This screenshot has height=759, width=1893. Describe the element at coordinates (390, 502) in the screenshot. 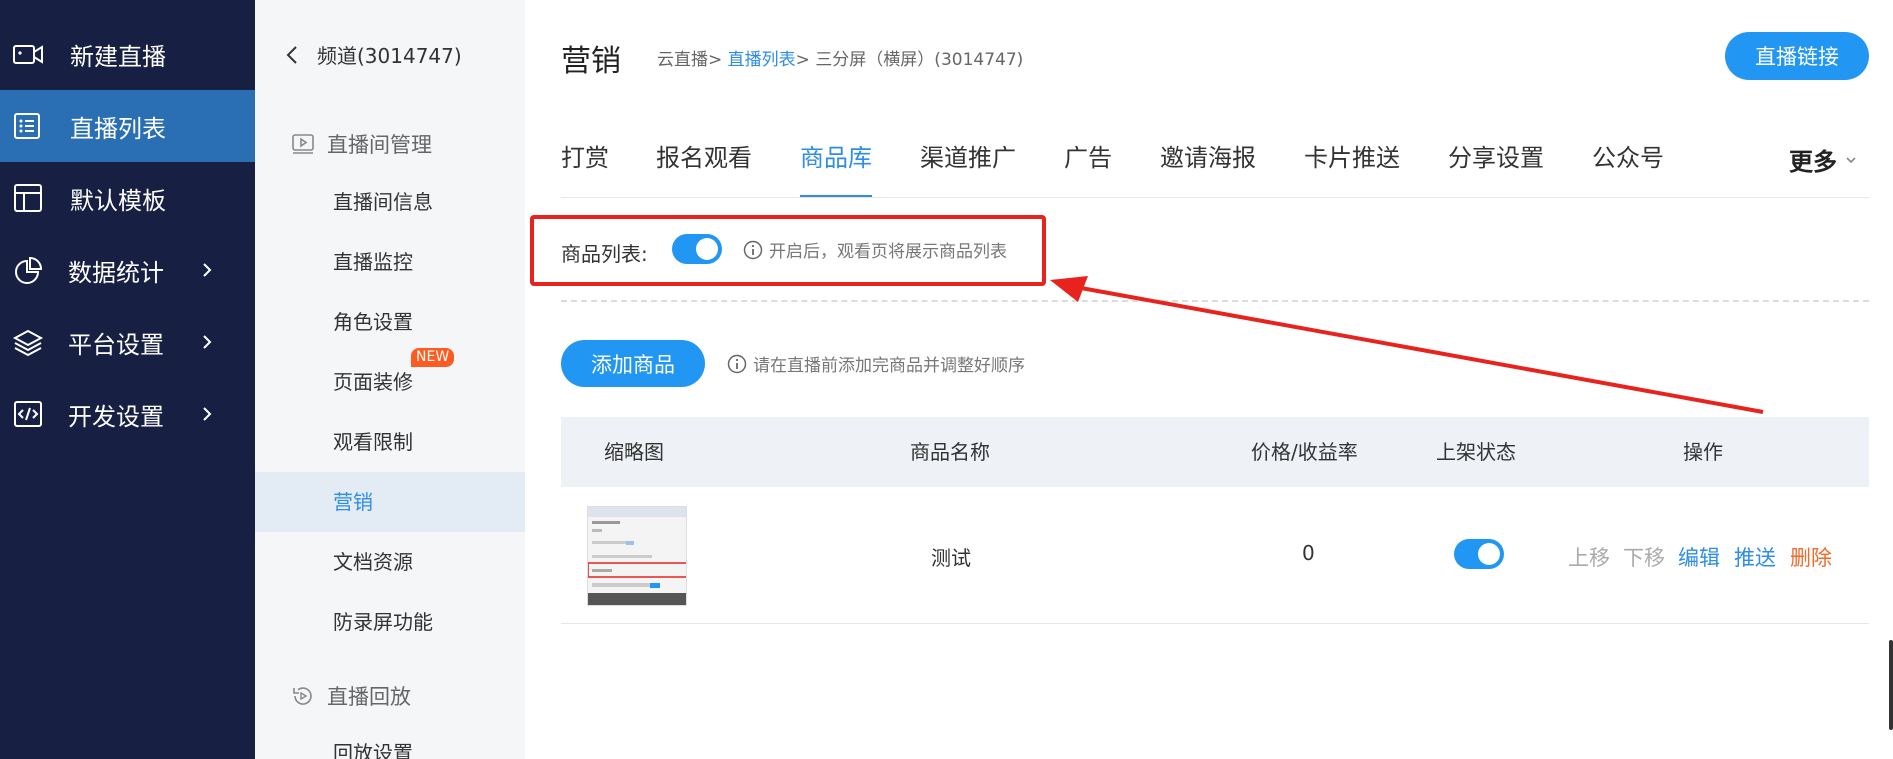

I see `sidebar-item-marketing: 营销` at that location.